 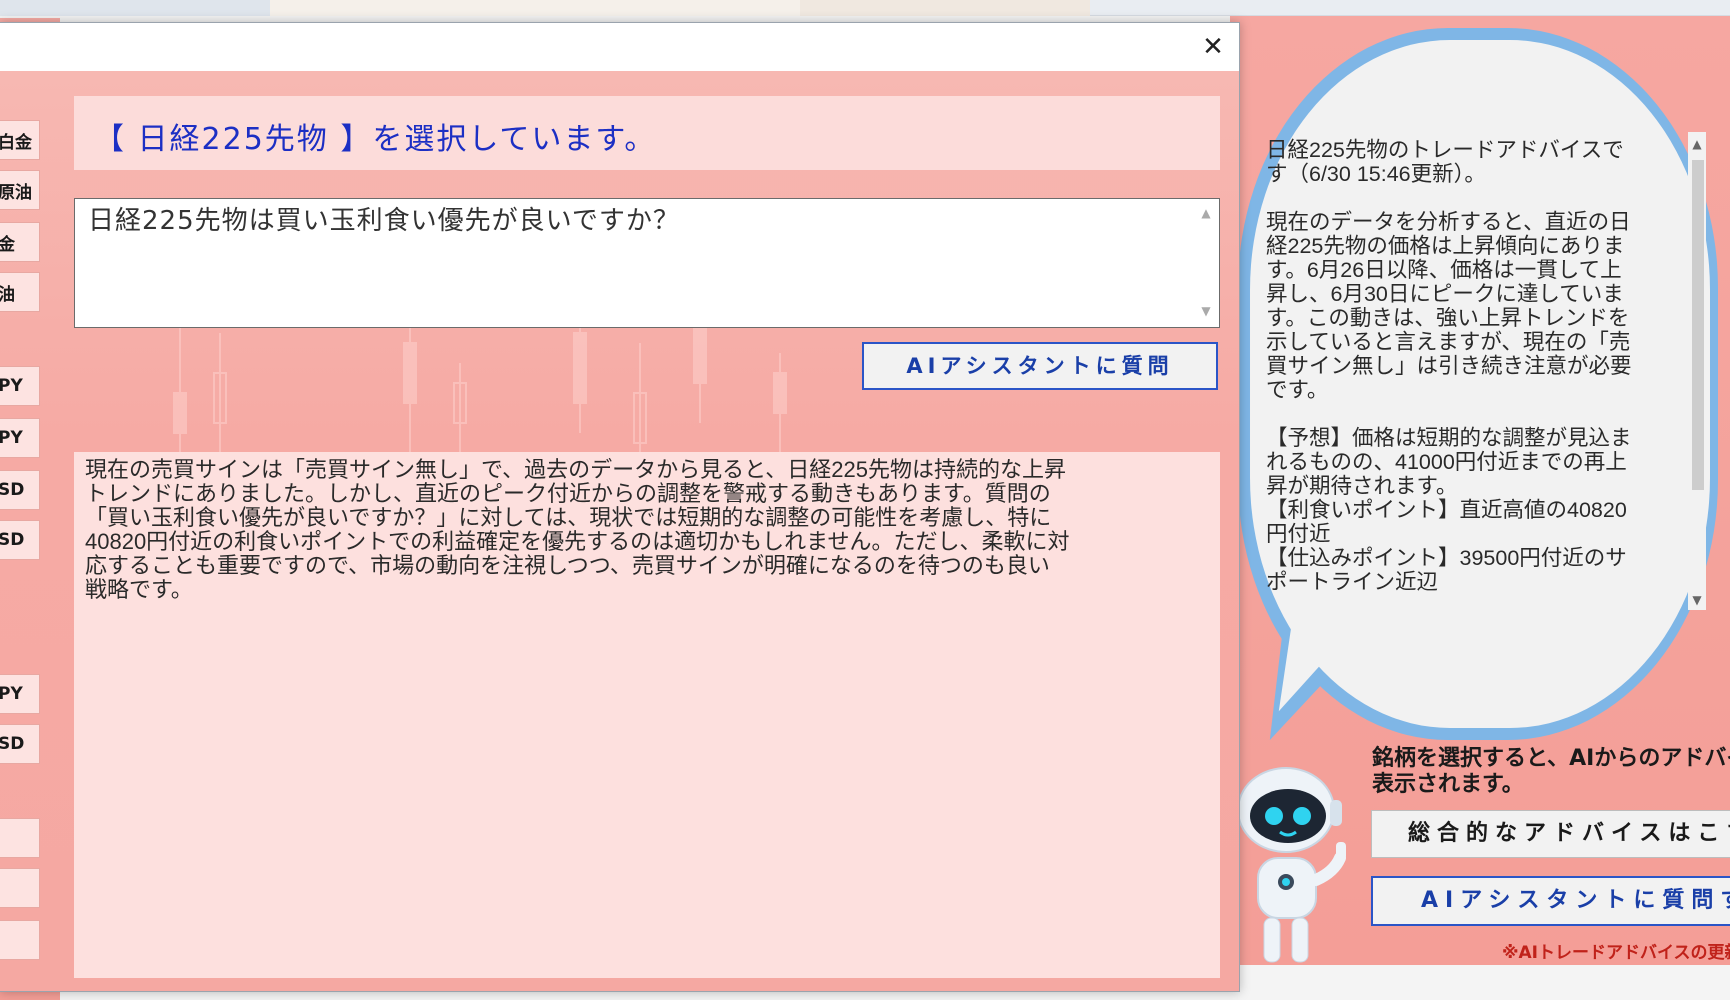 I want to click on robot-mascot-icon, so click(x=1291, y=865).